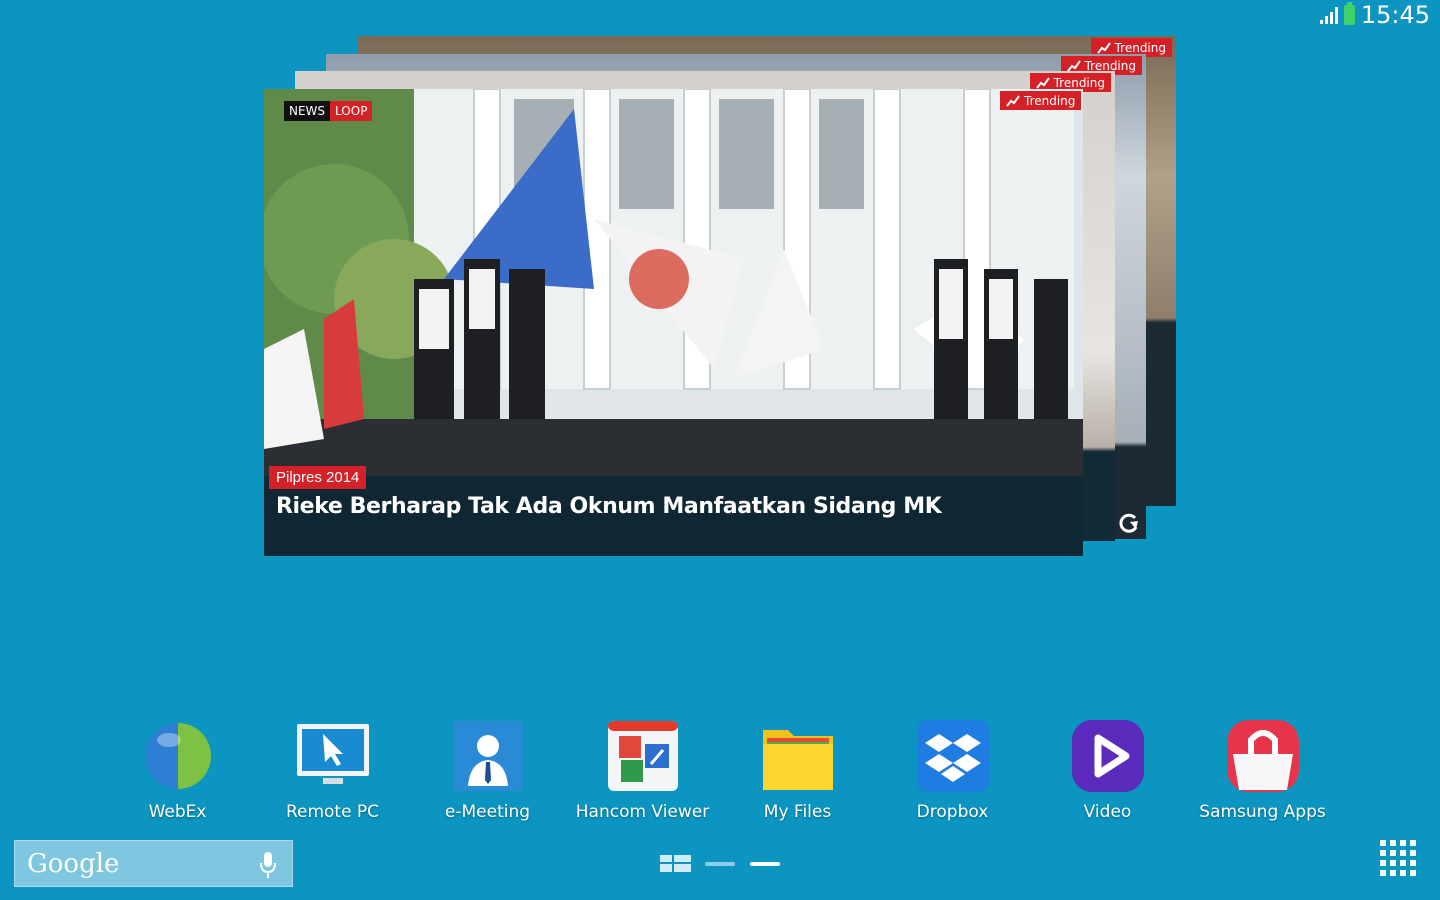 The height and width of the screenshot is (900, 1440). Describe the element at coordinates (1129, 524) in the screenshot. I see `refresh-icon` at that location.